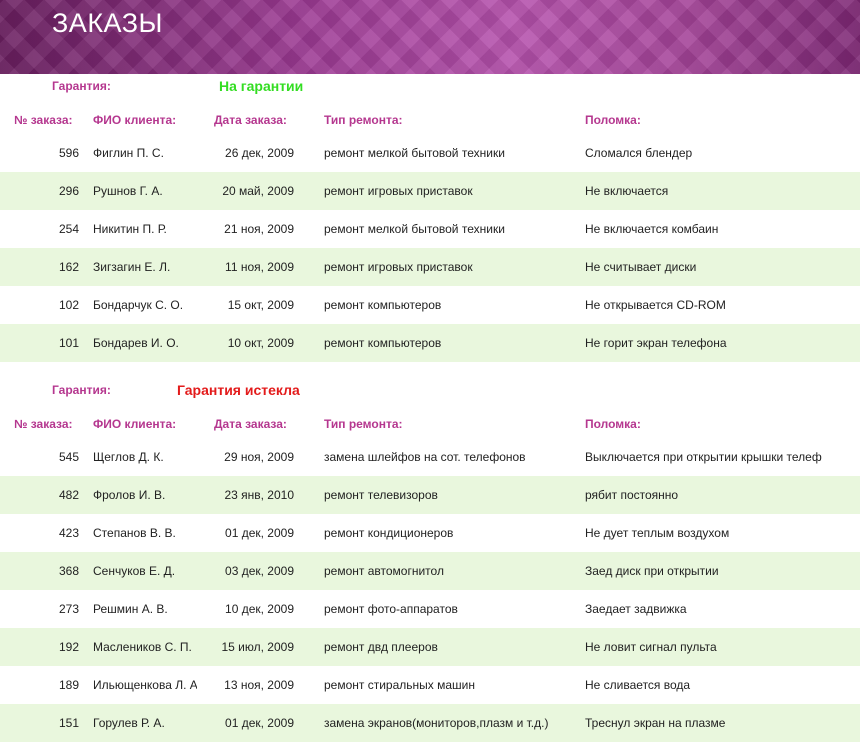 The width and height of the screenshot is (860, 747). I want to click on order-number: 596, so click(68, 153).